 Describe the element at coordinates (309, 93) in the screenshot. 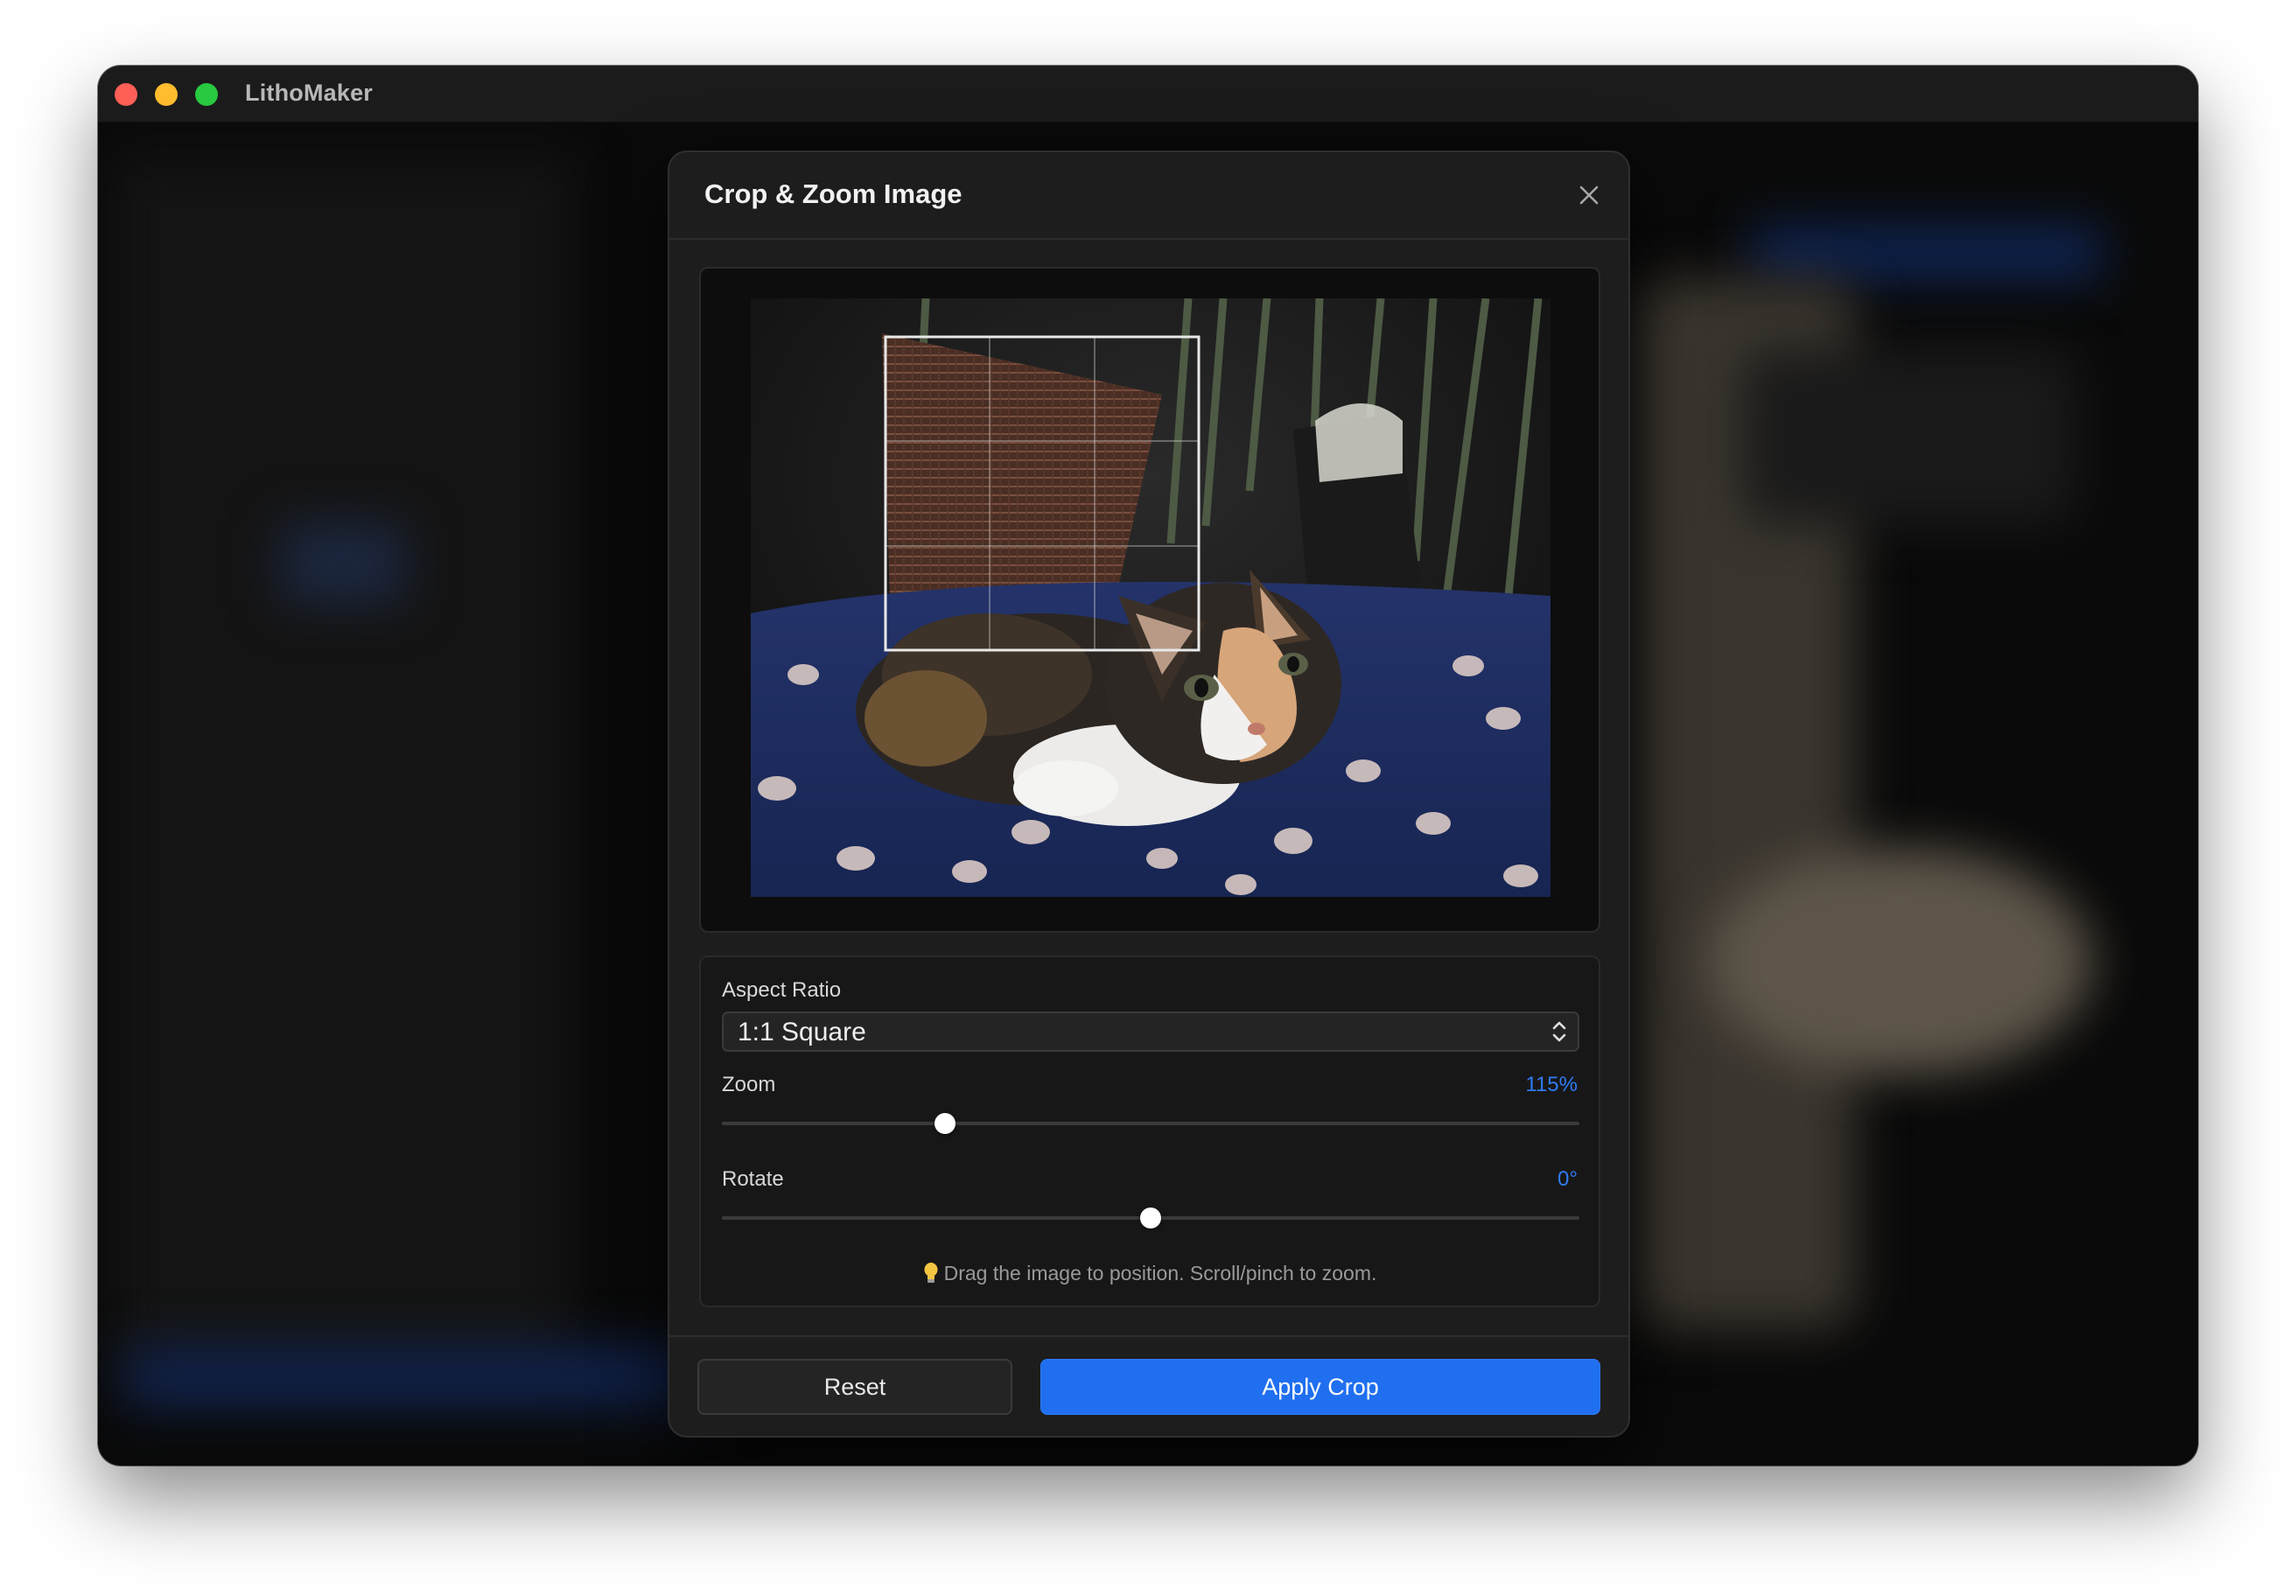

I see `app-title: LithoMaker` at that location.